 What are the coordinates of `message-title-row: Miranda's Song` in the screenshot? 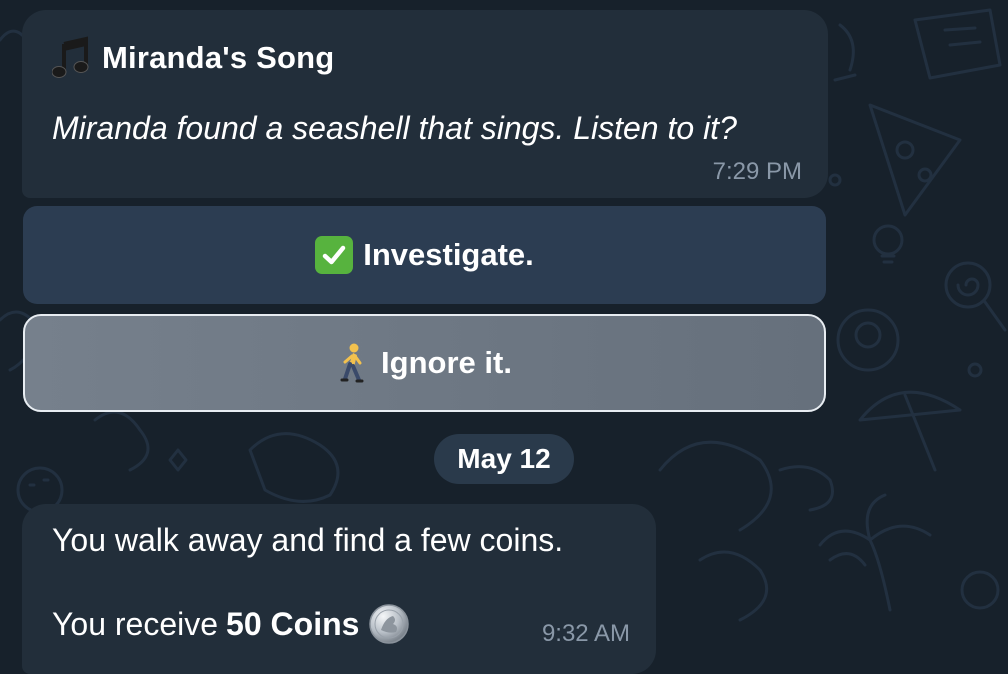 It's located at (193, 58).